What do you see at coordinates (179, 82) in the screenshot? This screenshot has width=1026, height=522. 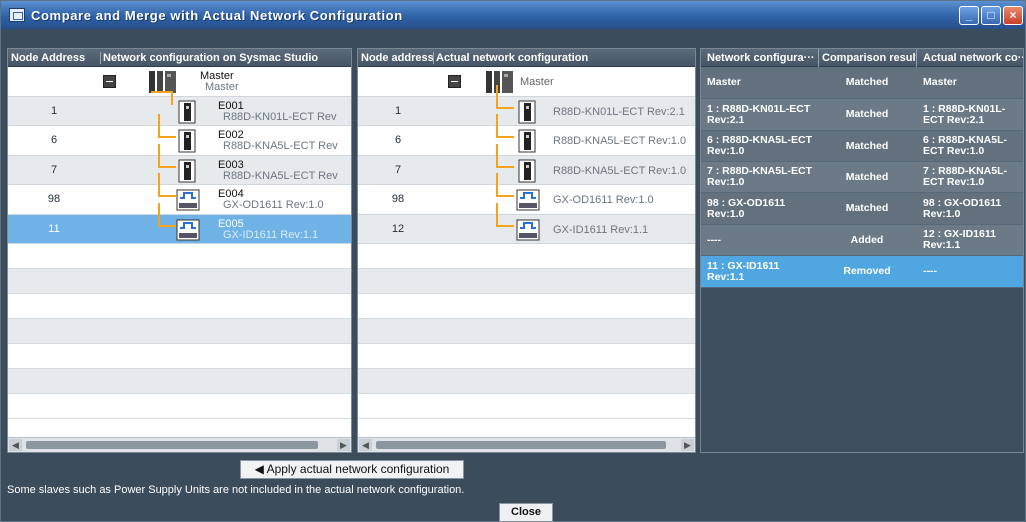 I see `master-row: Master Master` at bounding box center [179, 82].